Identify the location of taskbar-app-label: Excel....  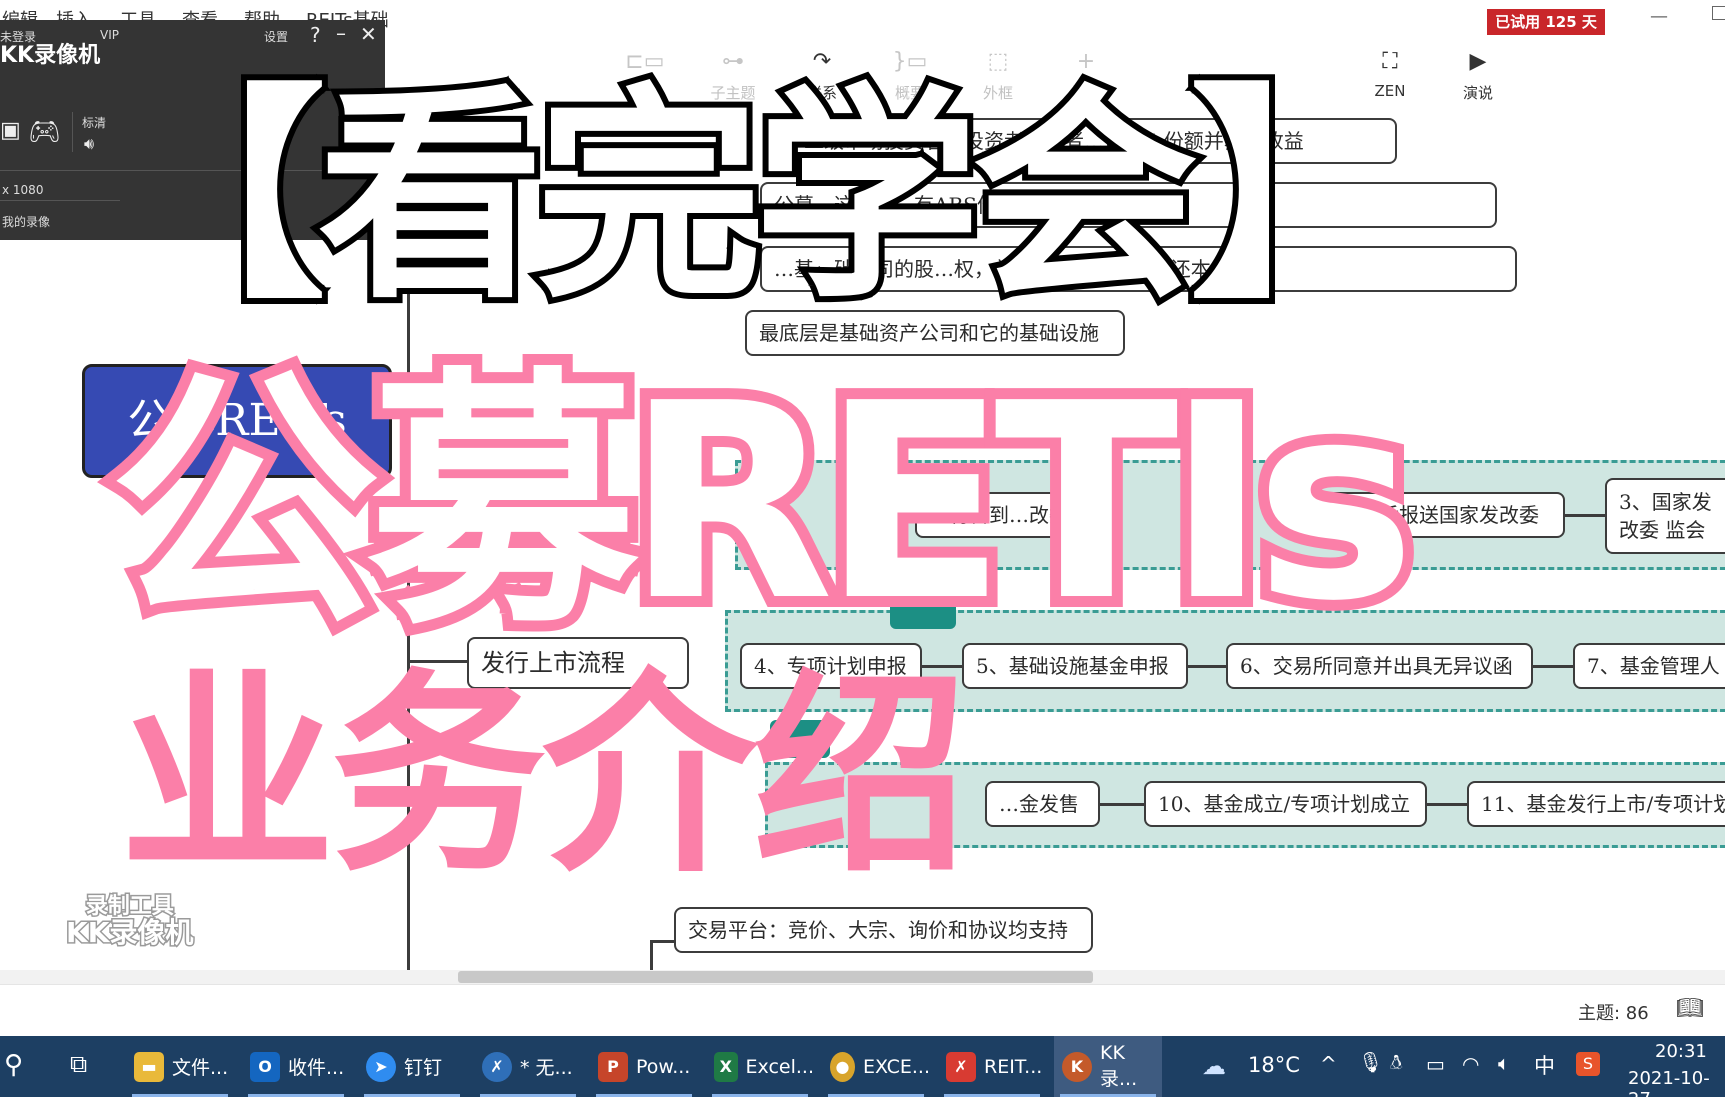
(779, 1066).